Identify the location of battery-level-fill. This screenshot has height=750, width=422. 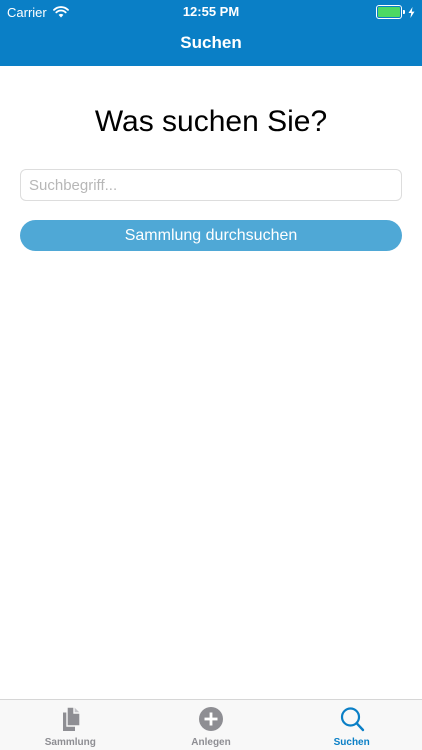
(389, 12).